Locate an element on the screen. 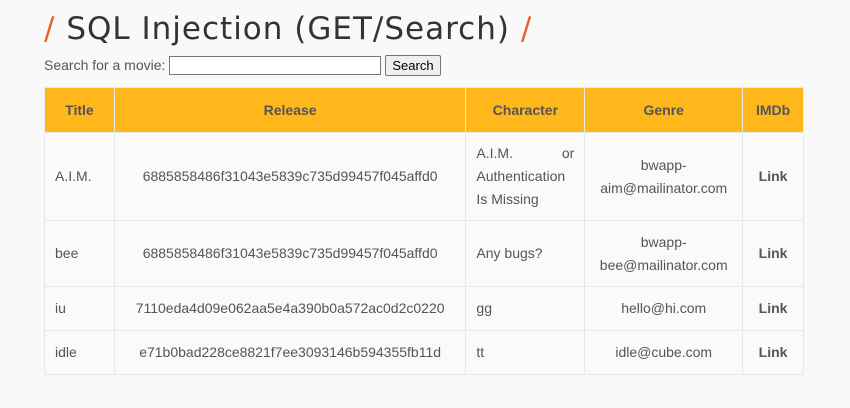  column-header-imdb: IMDb is located at coordinates (773, 110).